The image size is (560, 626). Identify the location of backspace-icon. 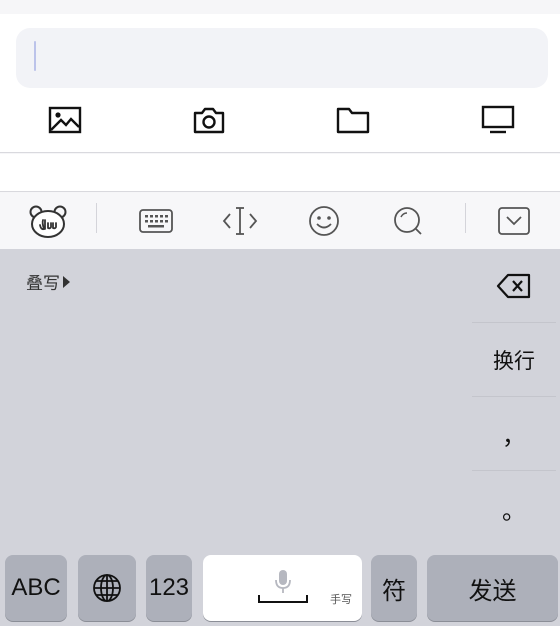
(513, 285).